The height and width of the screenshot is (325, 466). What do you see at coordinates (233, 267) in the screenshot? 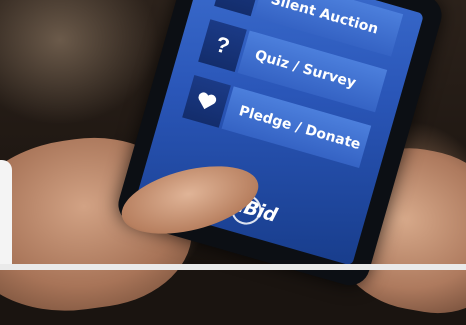
I see `bottom-strip` at bounding box center [233, 267].